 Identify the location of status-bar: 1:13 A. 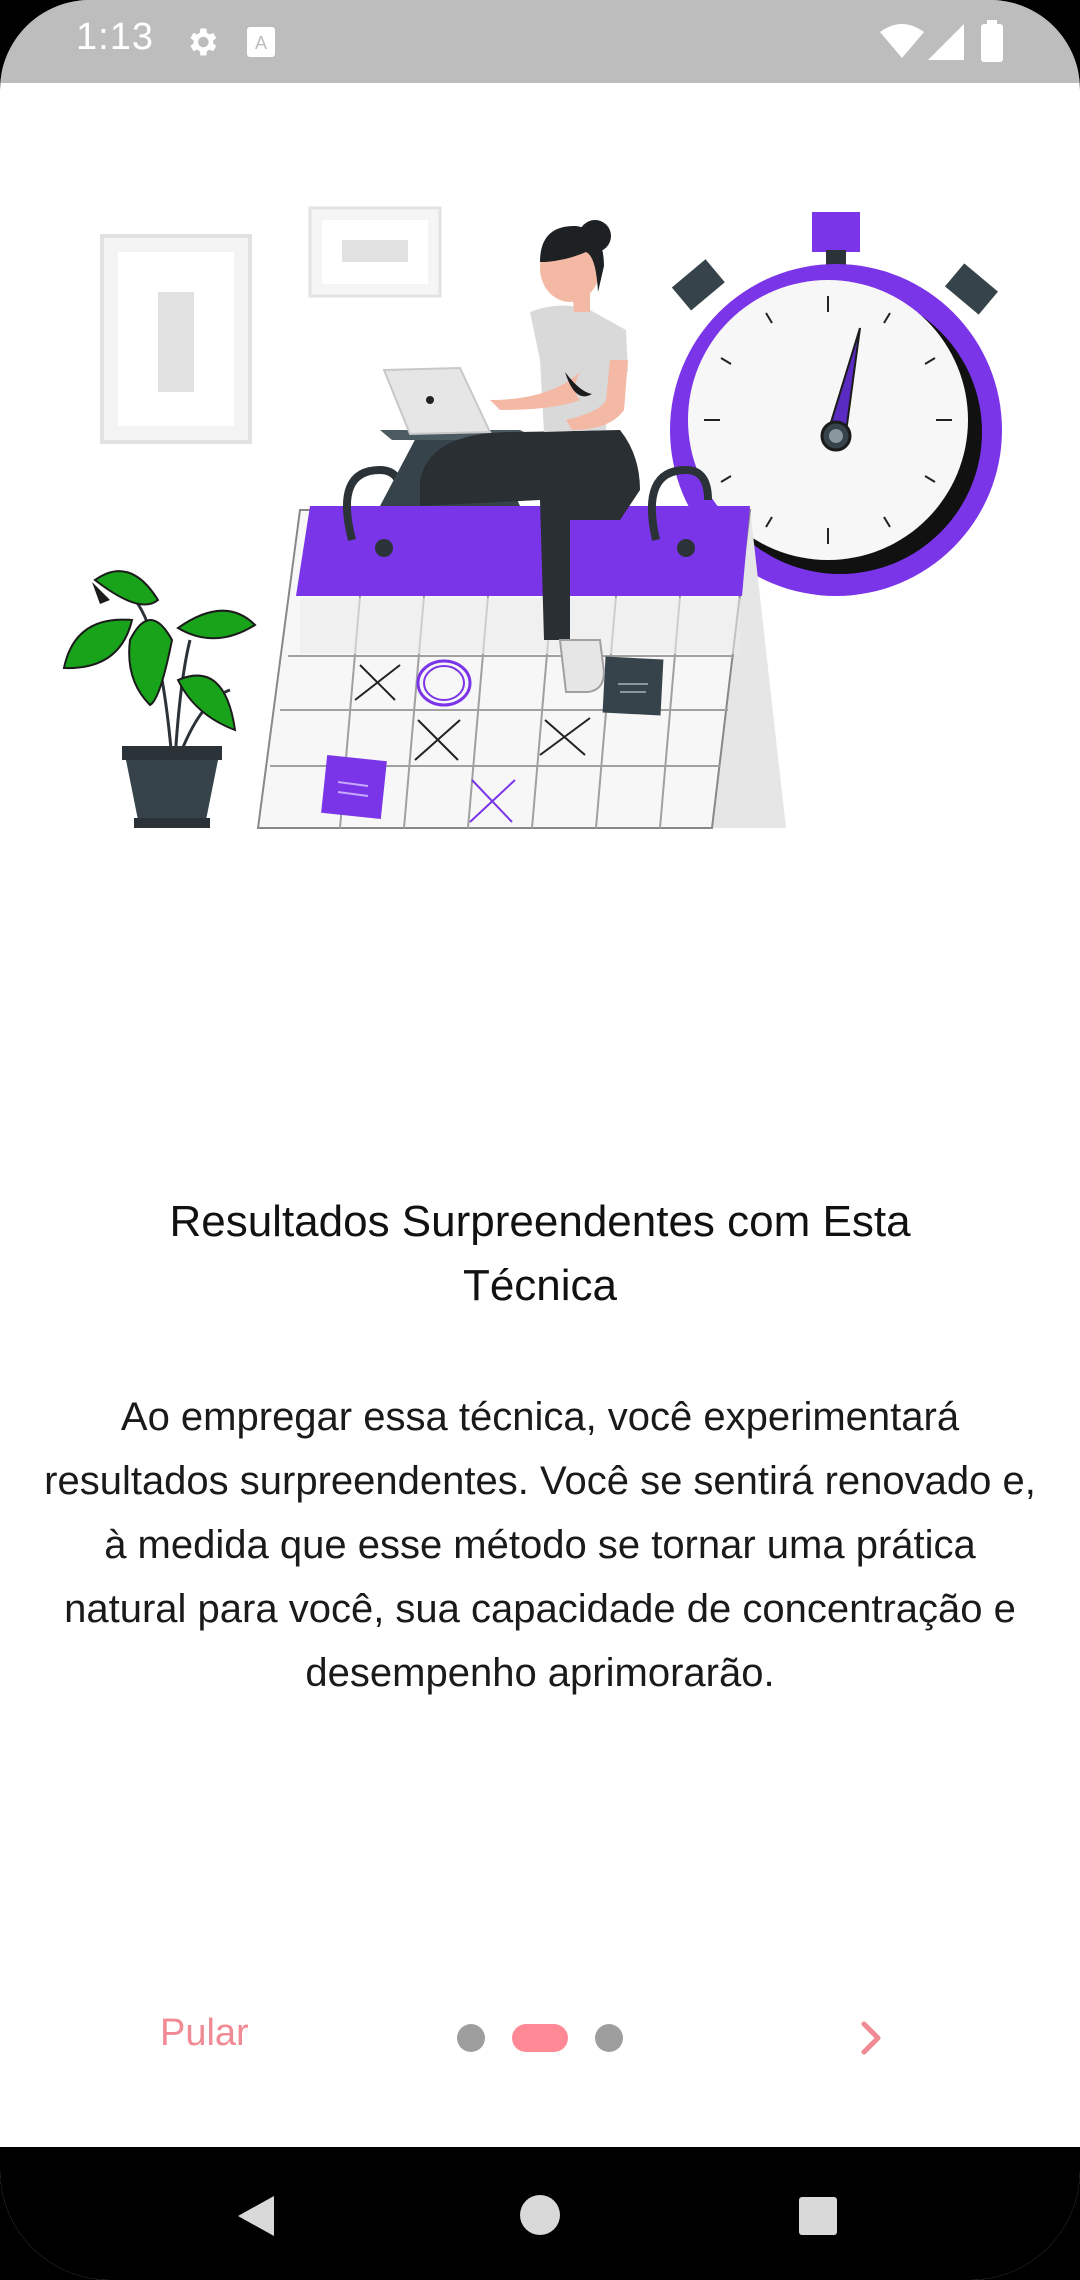
(540, 41).